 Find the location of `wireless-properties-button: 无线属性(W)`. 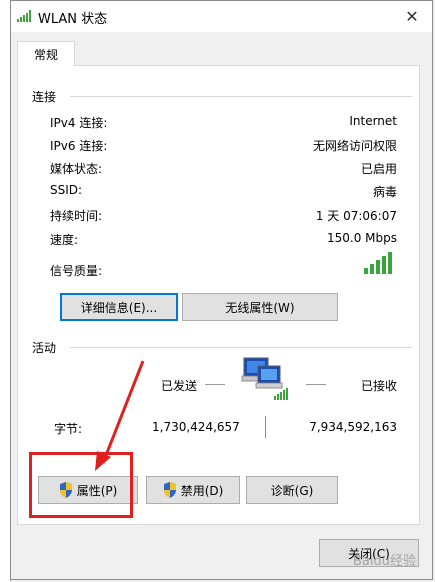

wireless-properties-button: 无线属性(W) is located at coordinates (260, 307).